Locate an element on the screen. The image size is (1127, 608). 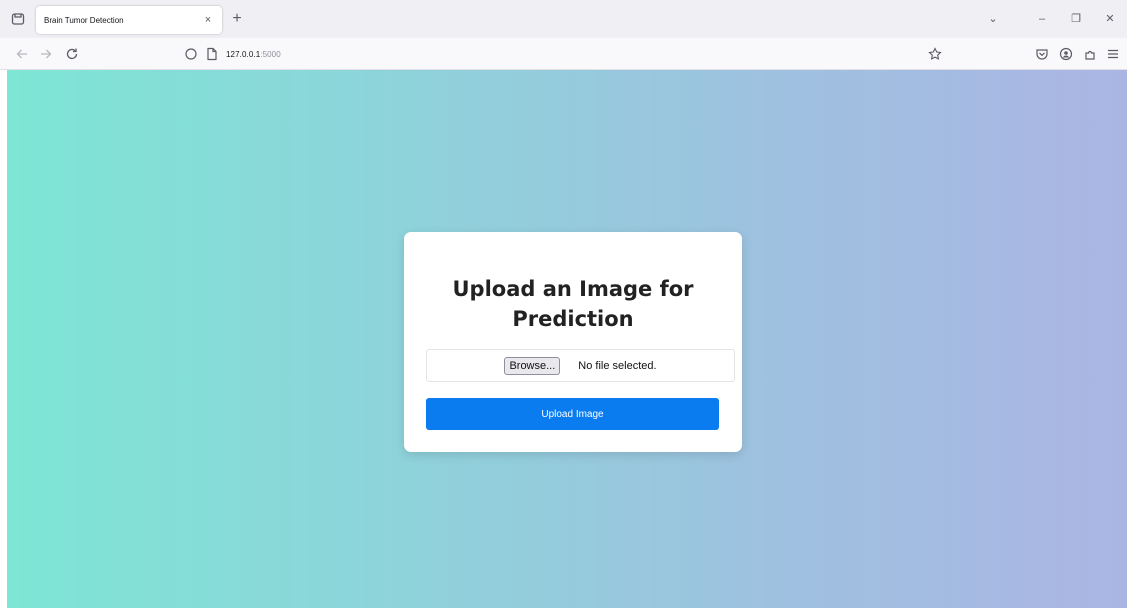
star-icon is located at coordinates (935, 54).